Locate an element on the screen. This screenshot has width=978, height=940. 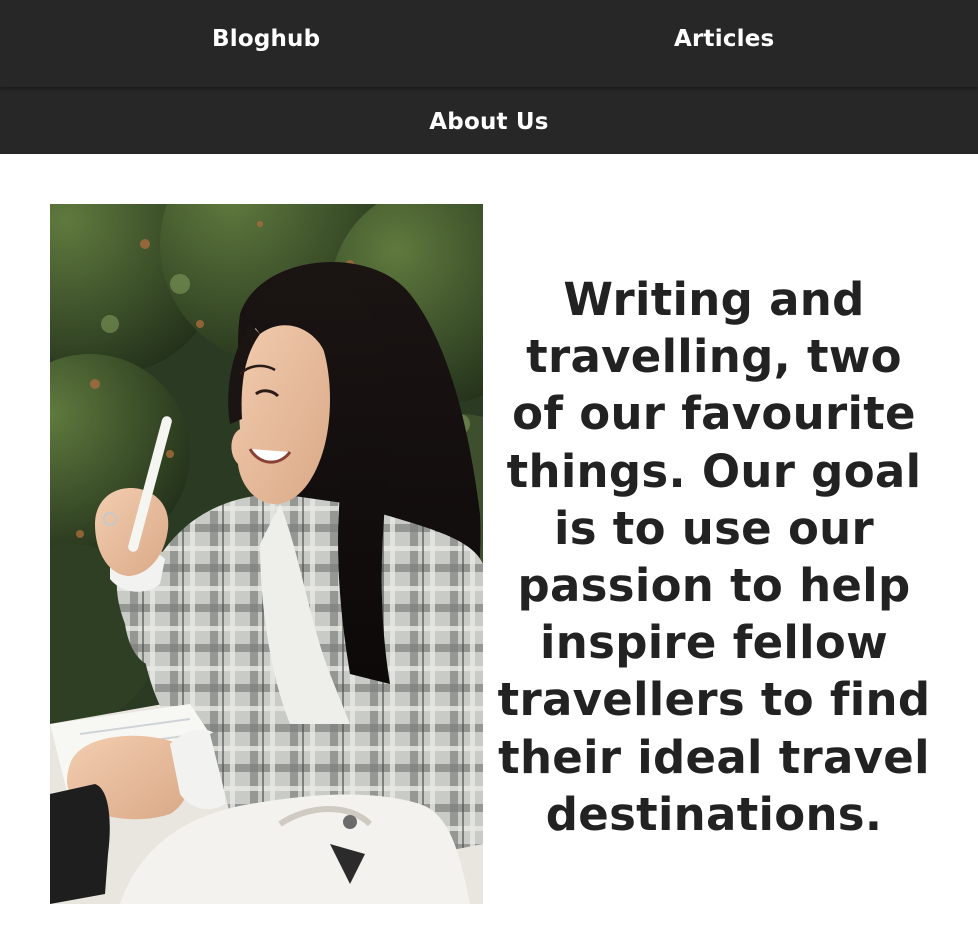
brand-logo-link: Bloghub is located at coordinates (266, 39).